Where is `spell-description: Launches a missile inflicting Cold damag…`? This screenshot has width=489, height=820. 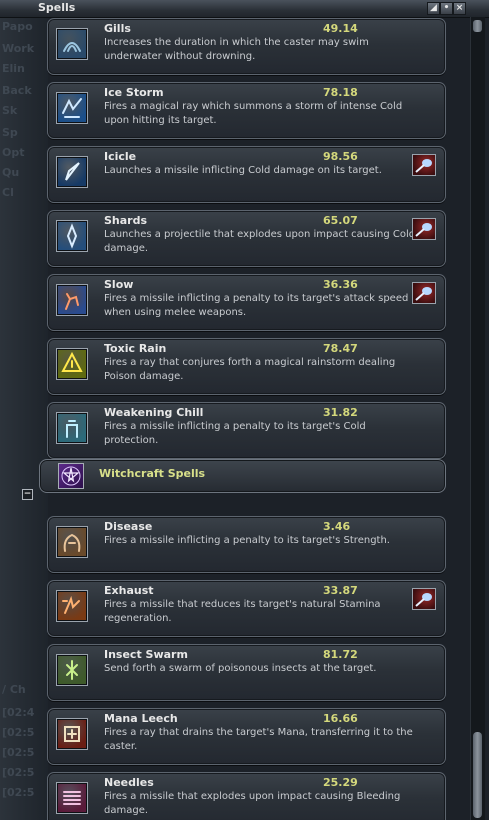
spell-description: Launches a missile inflicting Cold damag… is located at coordinates (243, 170).